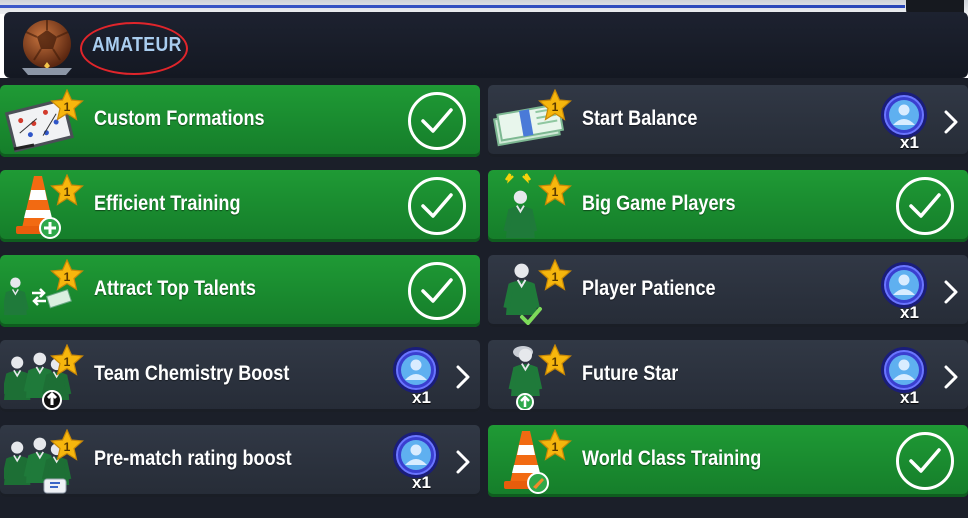  I want to click on perk-label: Start Balance, so click(640, 118).